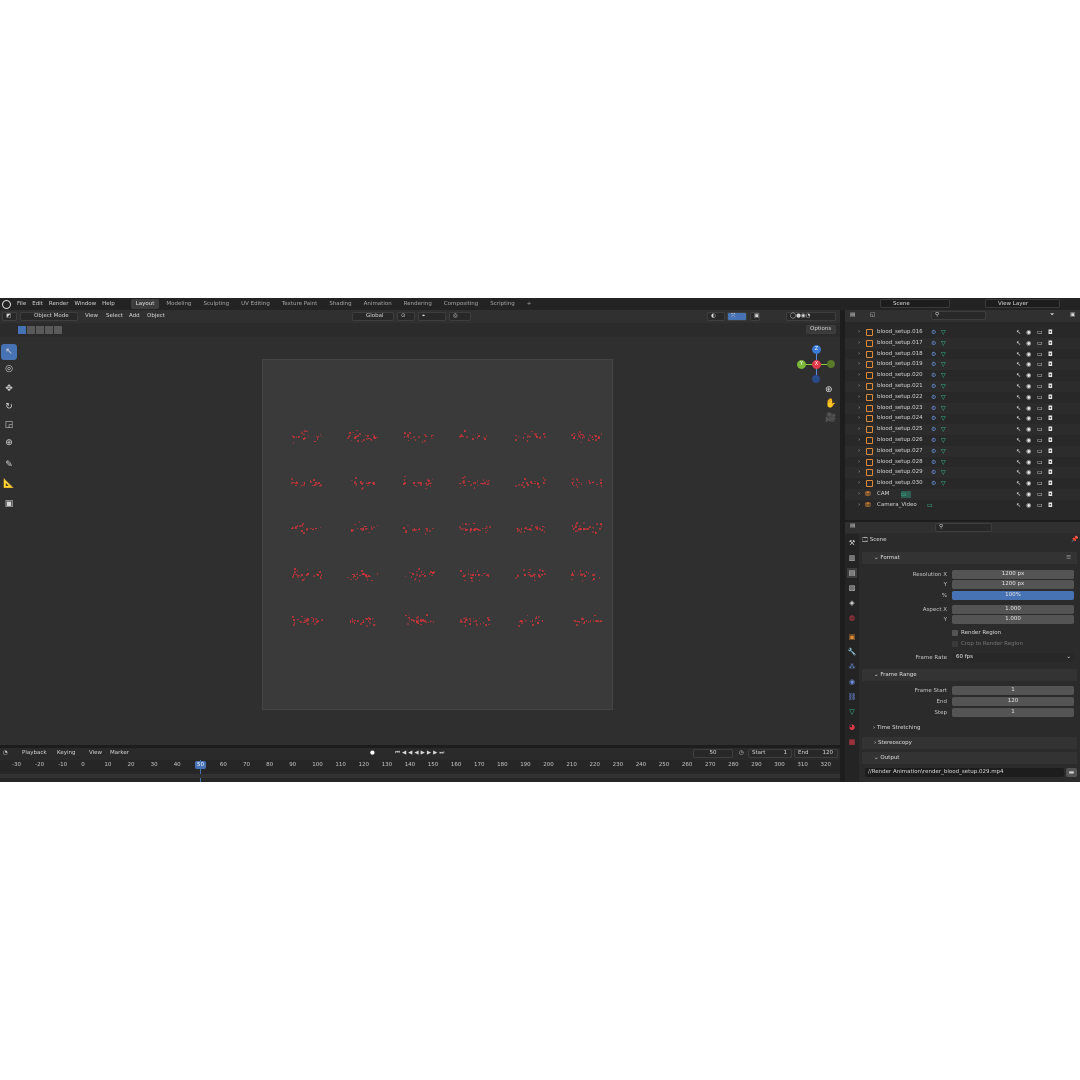 The height and width of the screenshot is (1080, 1080). I want to click on tab-layout: Layout, so click(145, 304).